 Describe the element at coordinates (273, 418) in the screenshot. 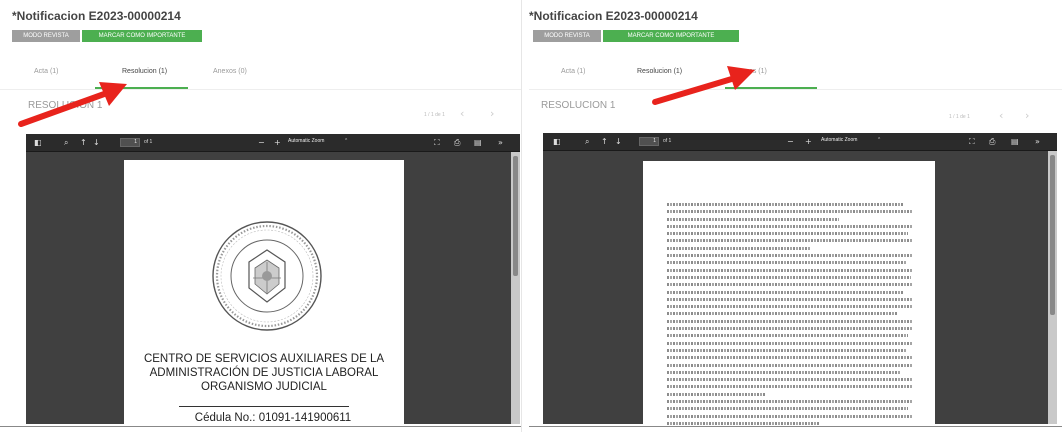

I see `cedula-number: Cédula No.: 01091-141900611` at that location.